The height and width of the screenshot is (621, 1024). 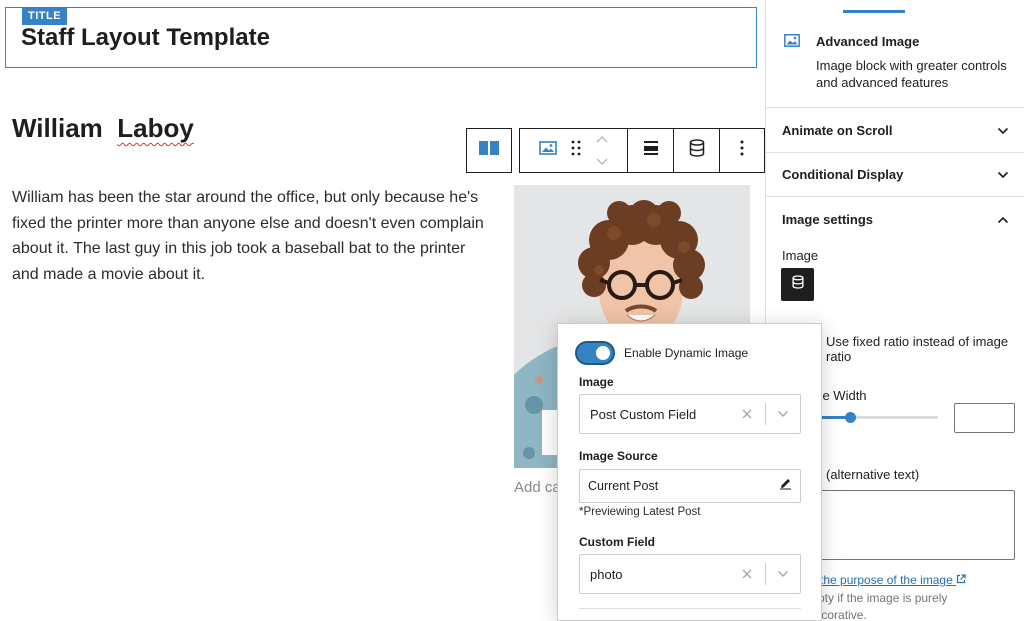 What do you see at coordinates (690, 608) in the screenshot?
I see `popover-divider` at bounding box center [690, 608].